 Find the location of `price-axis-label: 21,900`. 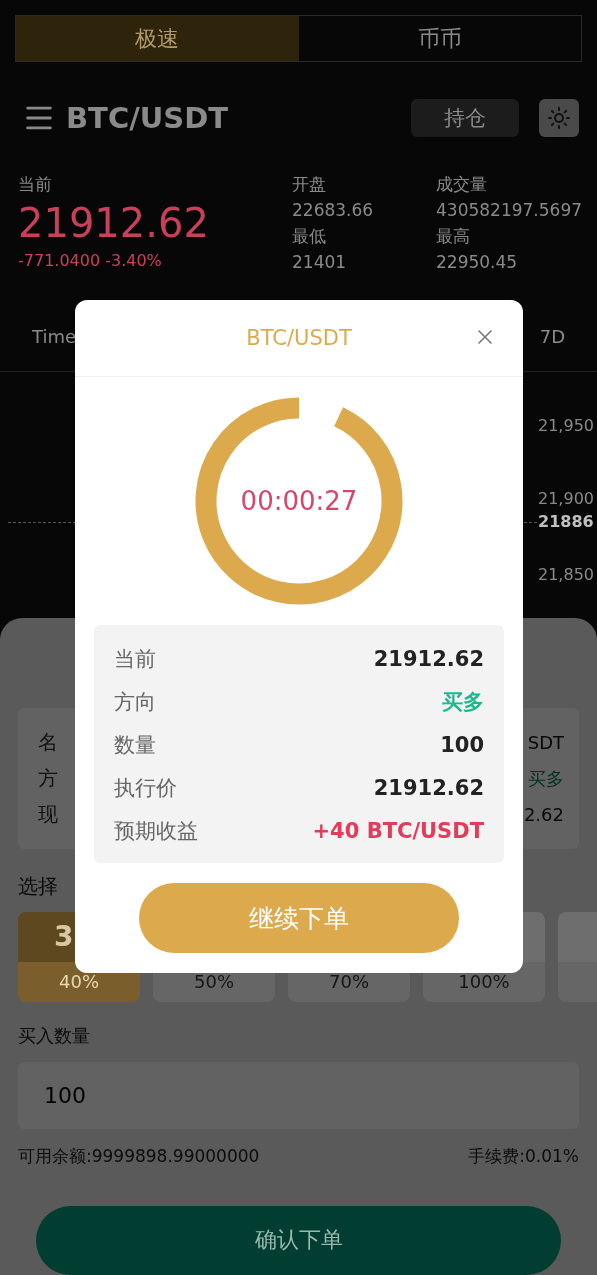

price-axis-label: 21,900 is located at coordinates (566, 498).